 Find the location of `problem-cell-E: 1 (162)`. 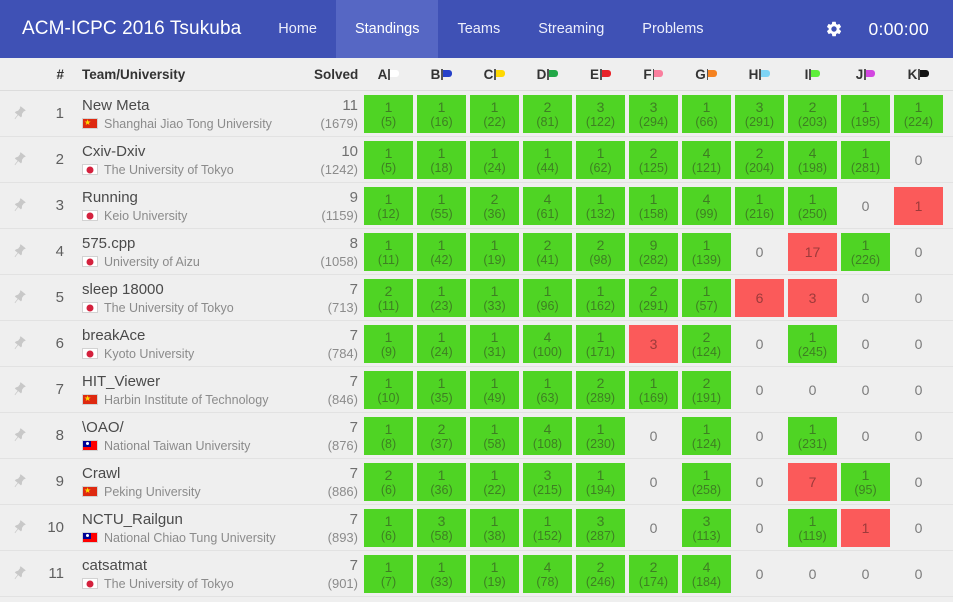

problem-cell-E: 1 (162) is located at coordinates (600, 297).